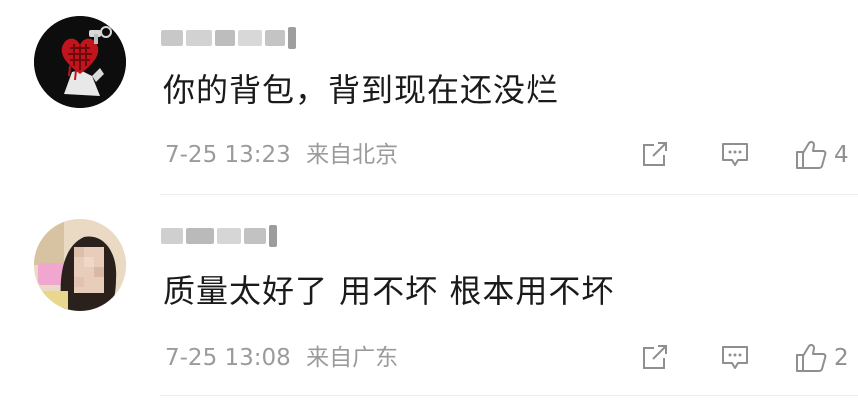 This screenshot has width=858, height=408. Describe the element at coordinates (352, 358) in the screenshot. I see `comment-location: 来自广东` at that location.